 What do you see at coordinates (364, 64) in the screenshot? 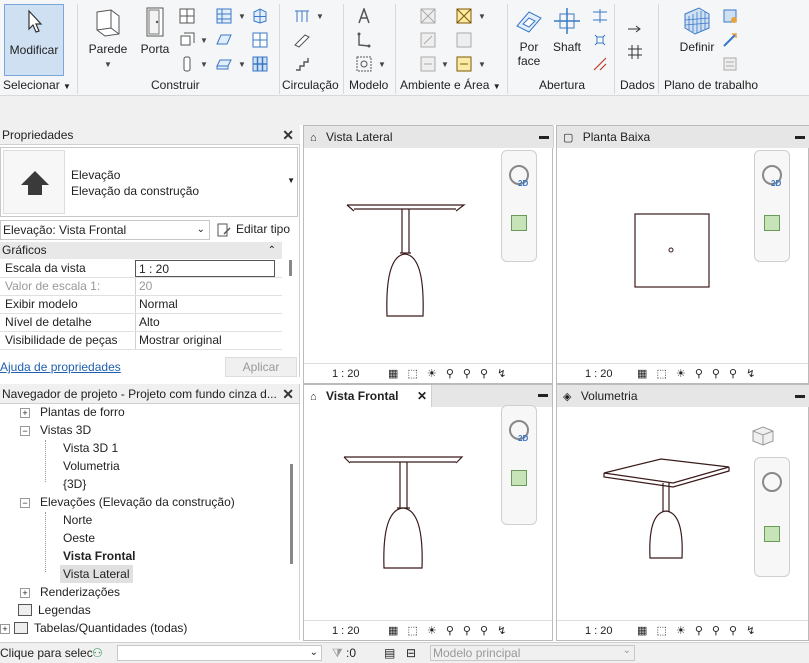
I see `model-group-icon` at bounding box center [364, 64].